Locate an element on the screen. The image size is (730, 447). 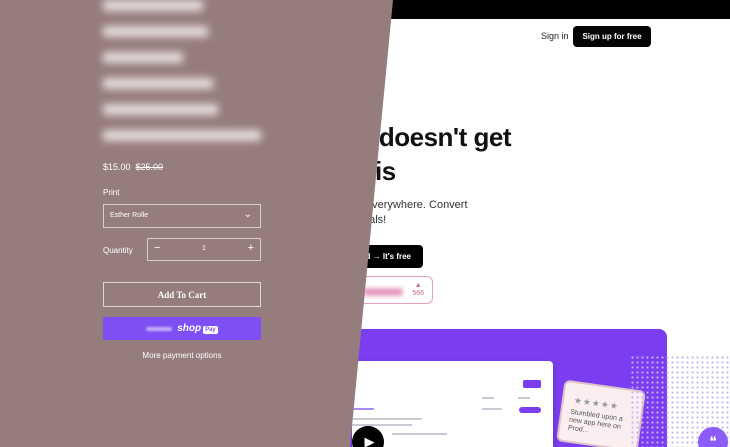
plus-icon: + is located at coordinates (251, 248).